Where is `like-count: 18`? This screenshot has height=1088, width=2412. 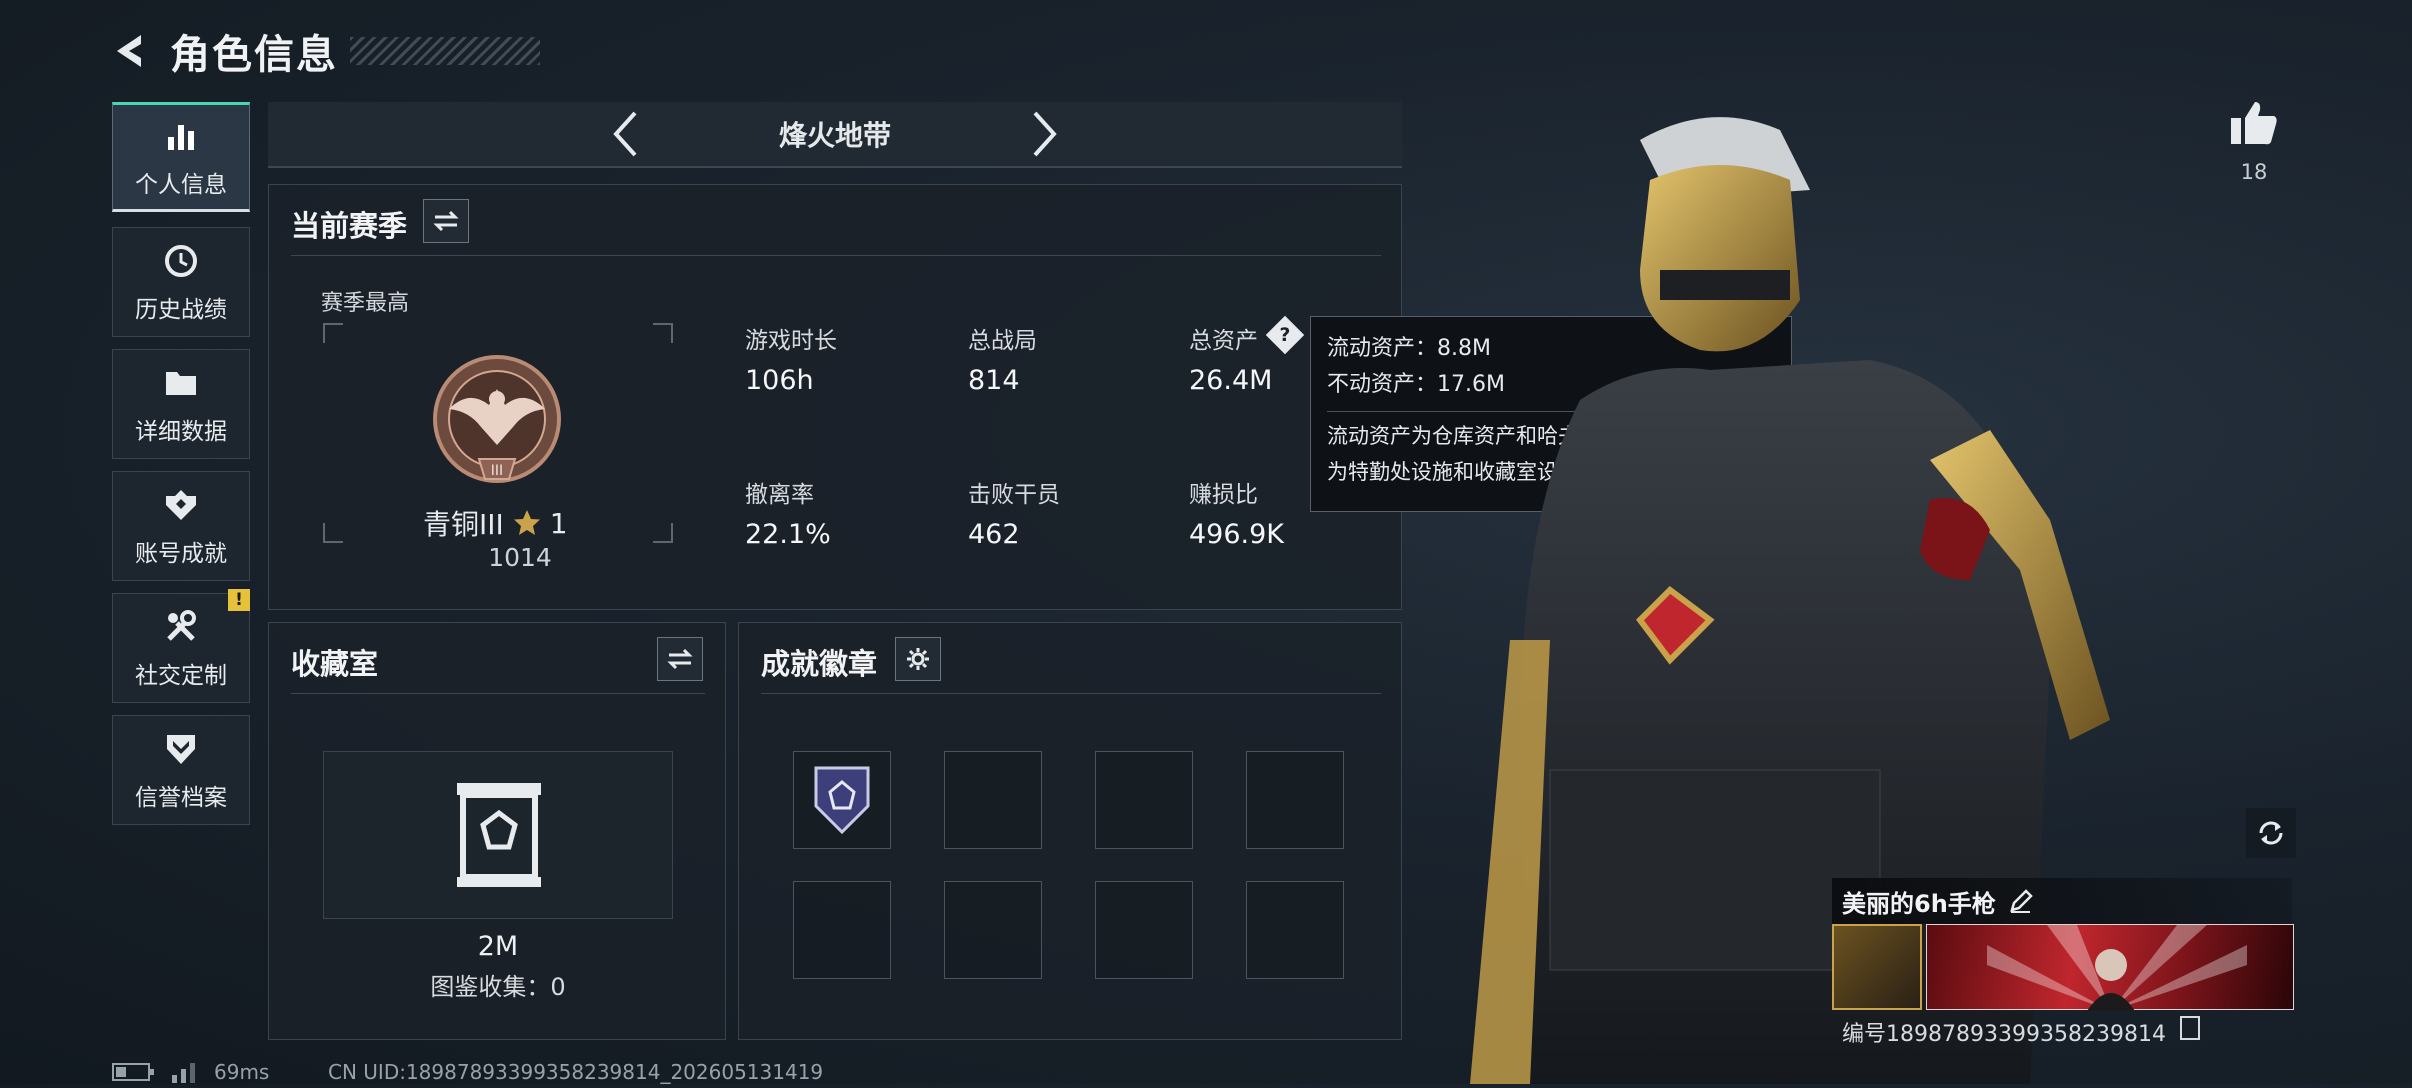
like-count: 18 is located at coordinates (2254, 172).